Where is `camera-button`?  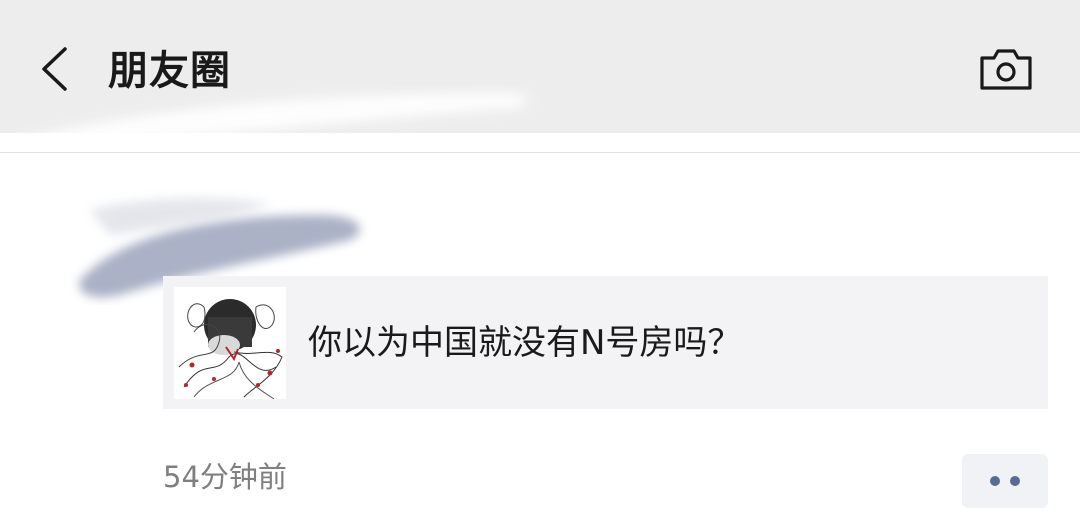 camera-button is located at coordinates (1006, 69).